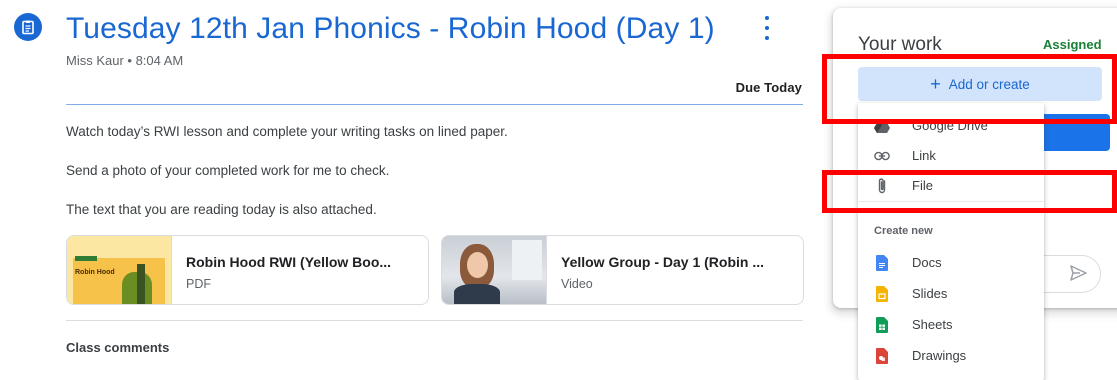 This screenshot has height=380, width=1117. Describe the element at coordinates (951, 155) in the screenshot. I see `menu-item-link: Link` at that location.